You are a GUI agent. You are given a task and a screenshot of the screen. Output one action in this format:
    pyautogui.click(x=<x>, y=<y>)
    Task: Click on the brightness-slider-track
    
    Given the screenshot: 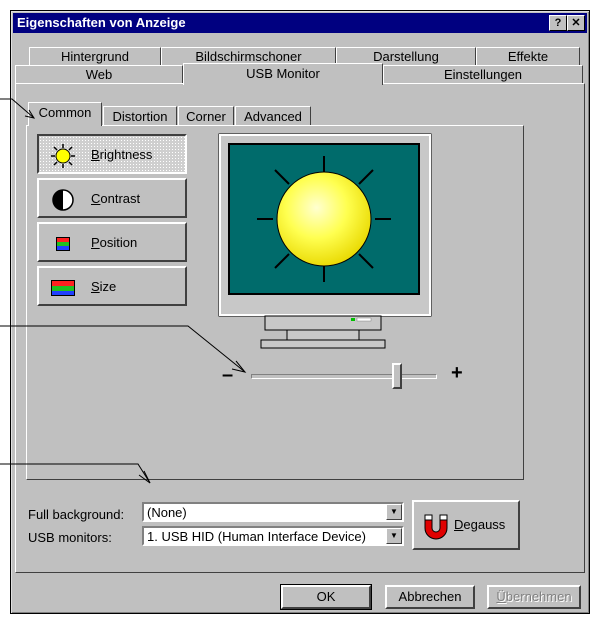 What is the action you would take?
    pyautogui.click(x=344, y=376)
    